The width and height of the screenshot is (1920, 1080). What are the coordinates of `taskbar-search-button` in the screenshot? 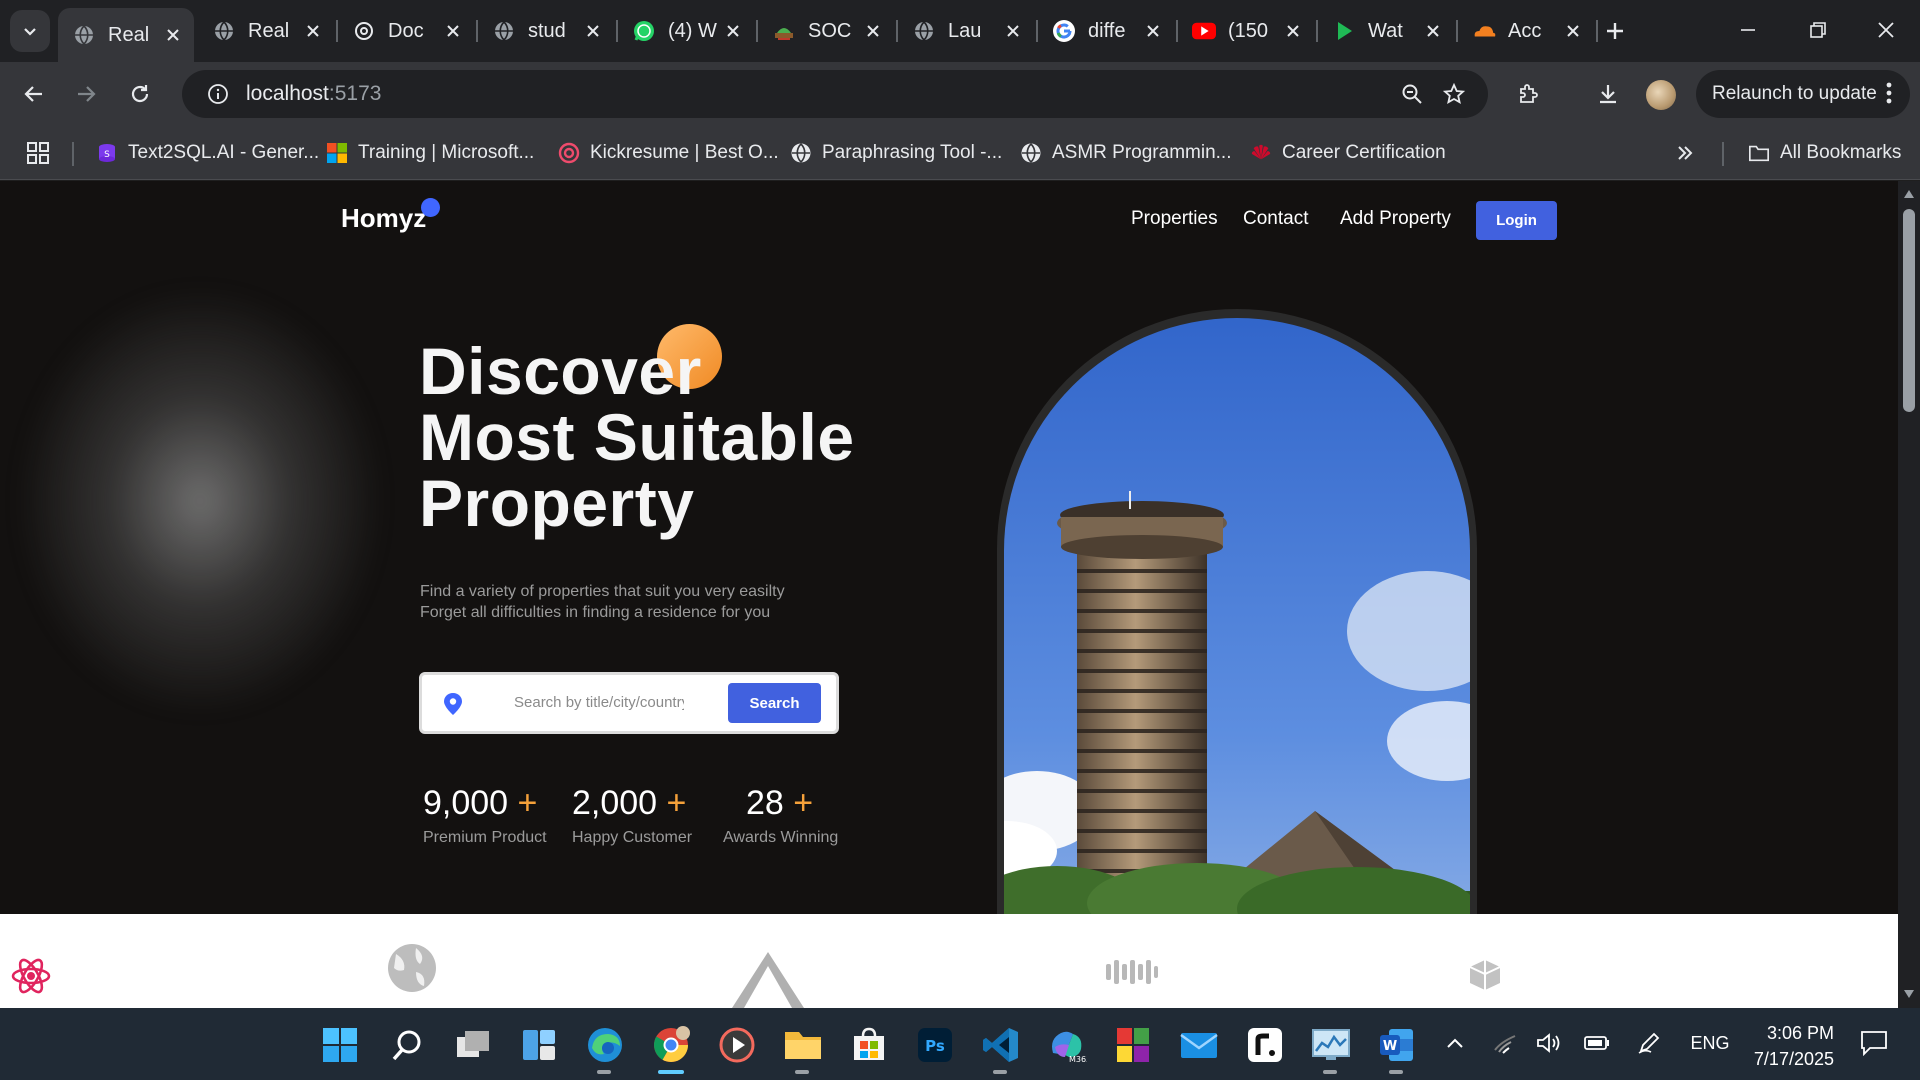 It's located at (407, 1045).